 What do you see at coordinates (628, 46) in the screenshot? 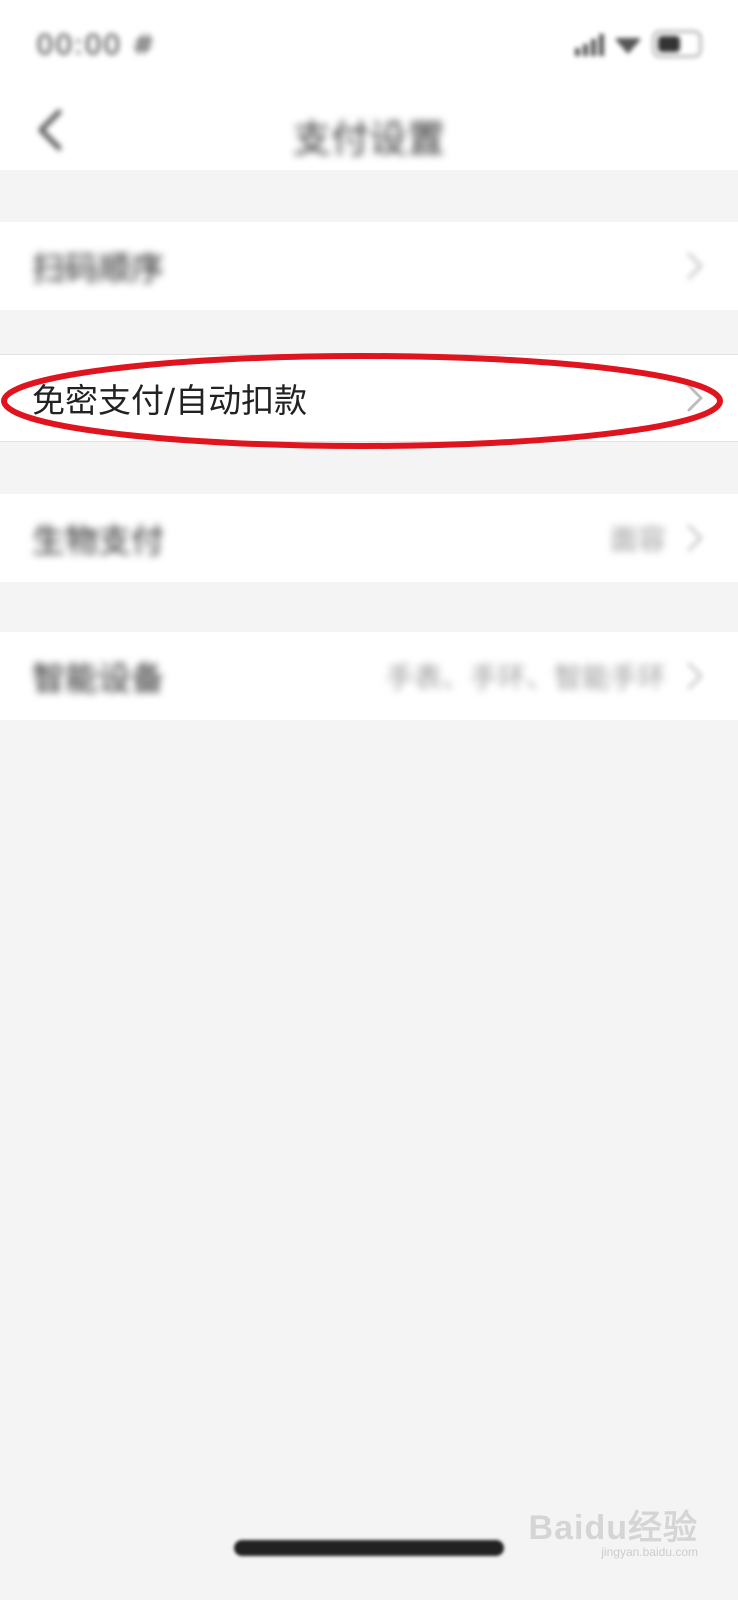
I see `wifi-icon` at bounding box center [628, 46].